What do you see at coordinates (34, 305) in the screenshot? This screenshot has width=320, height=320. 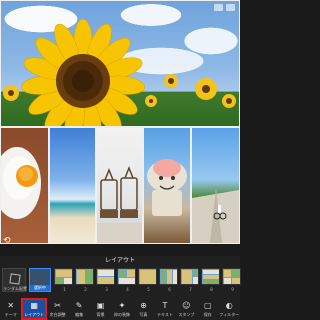 I see `layout-icon: ▦` at bounding box center [34, 305].